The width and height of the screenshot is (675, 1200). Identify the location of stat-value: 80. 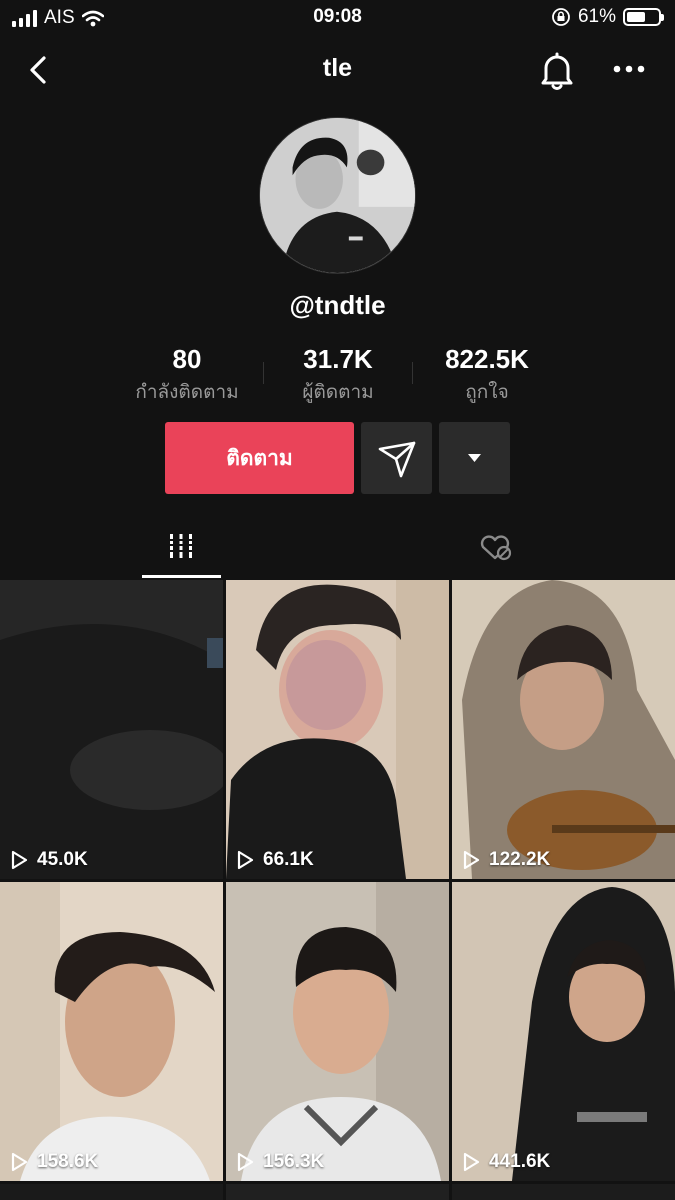
(187, 359).